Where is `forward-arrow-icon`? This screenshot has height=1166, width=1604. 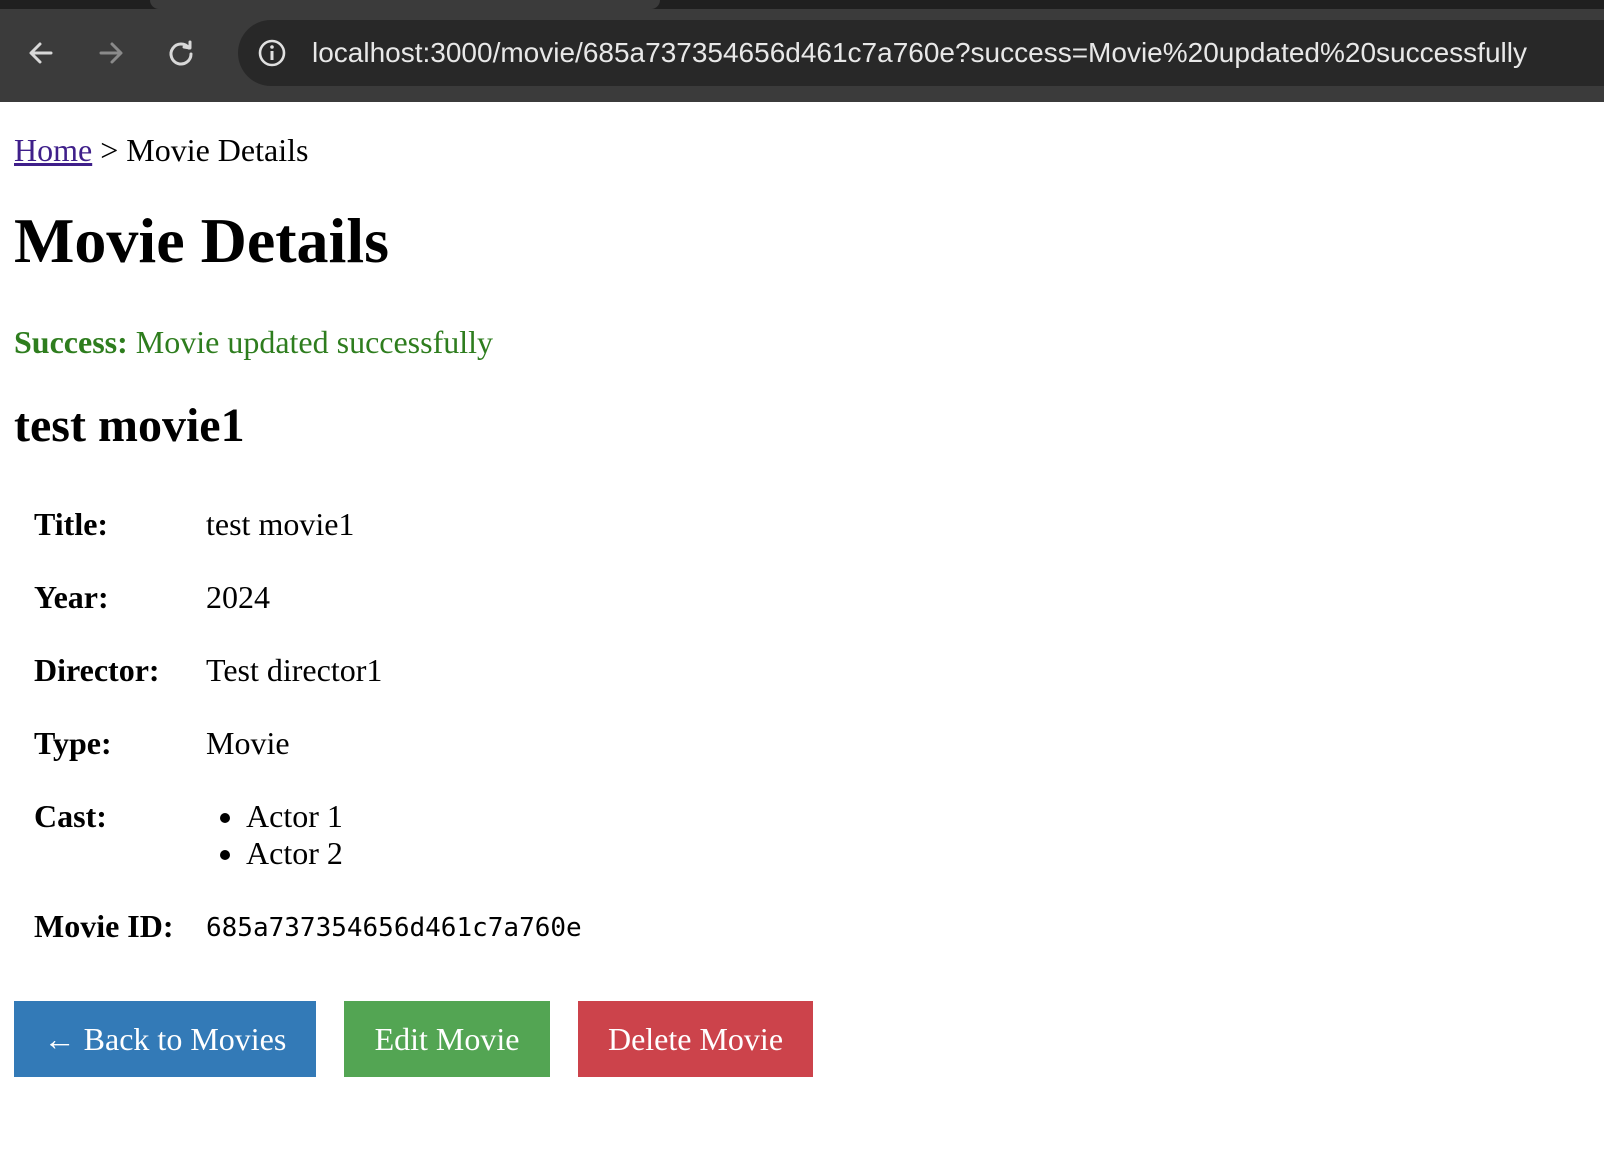
forward-arrow-icon is located at coordinates (111, 53).